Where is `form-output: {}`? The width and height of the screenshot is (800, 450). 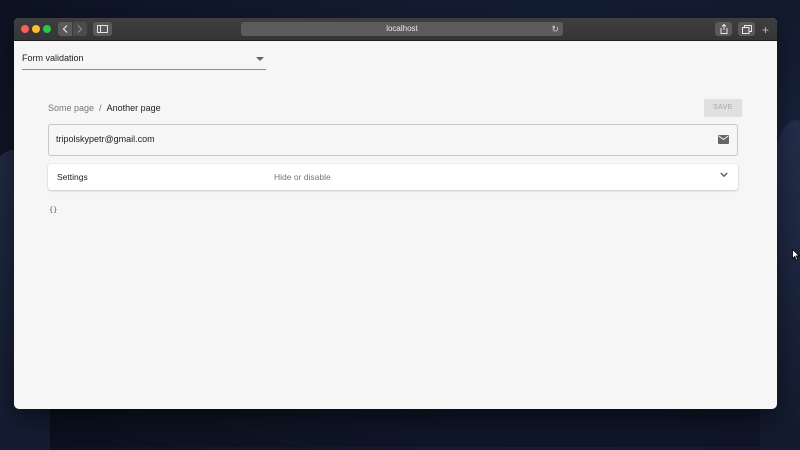
form-output: {} is located at coordinates (53, 210).